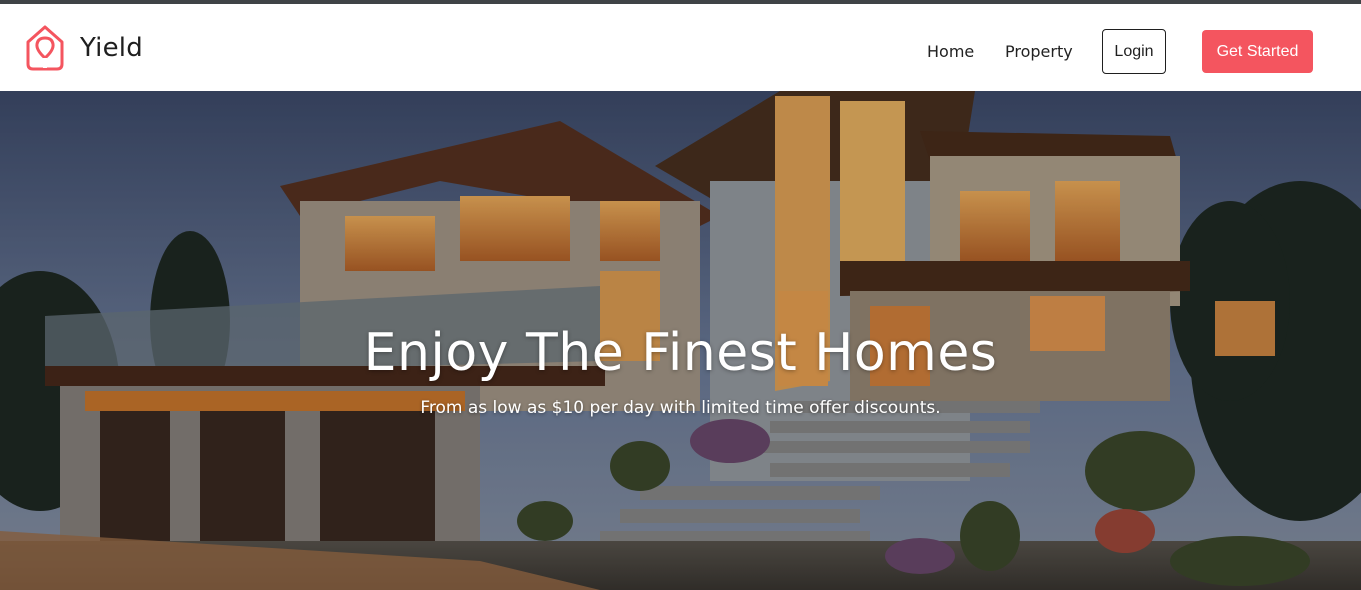 The height and width of the screenshot is (590, 1361). Describe the element at coordinates (680, 47) in the screenshot. I see `navbar: Yield Home Property Login Get Started` at that location.